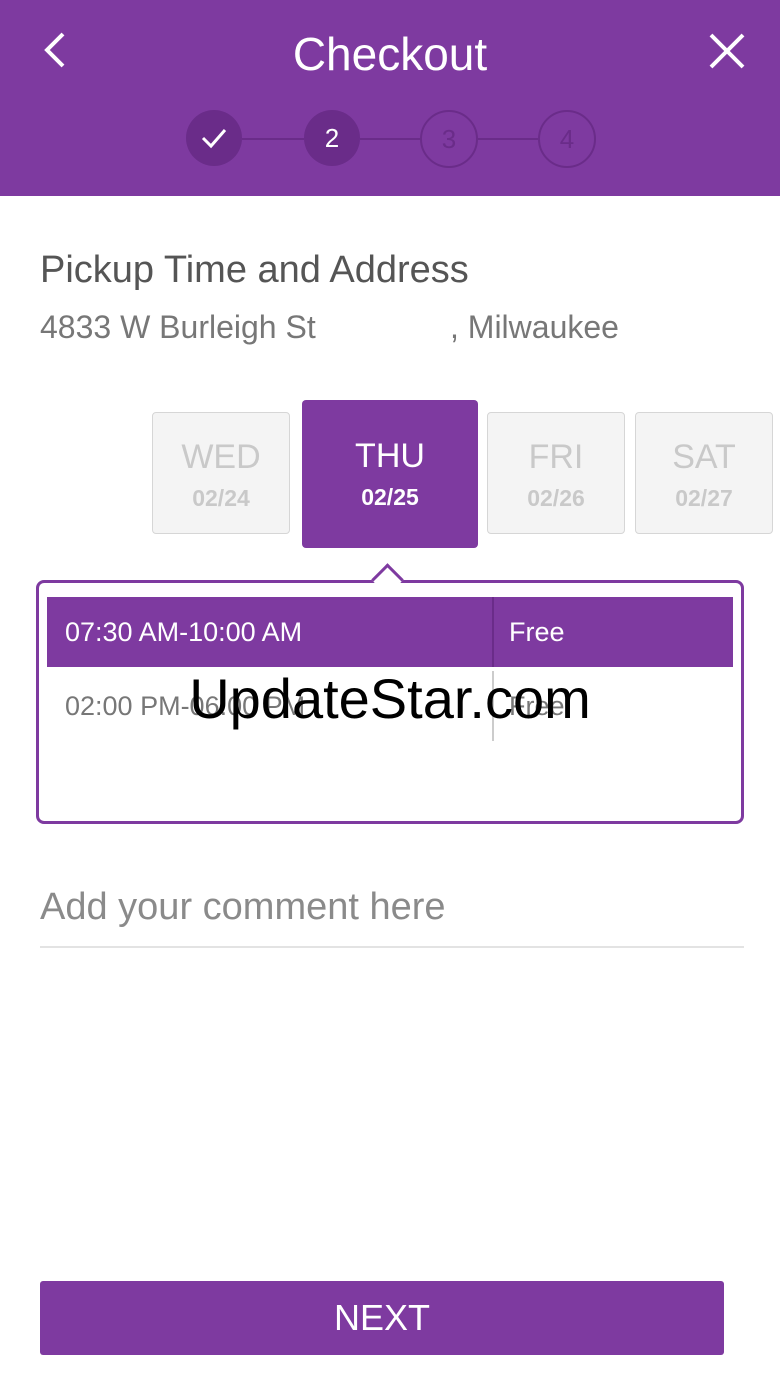  Describe the element at coordinates (556, 498) in the screenshot. I see `day-date: 02/26` at that location.